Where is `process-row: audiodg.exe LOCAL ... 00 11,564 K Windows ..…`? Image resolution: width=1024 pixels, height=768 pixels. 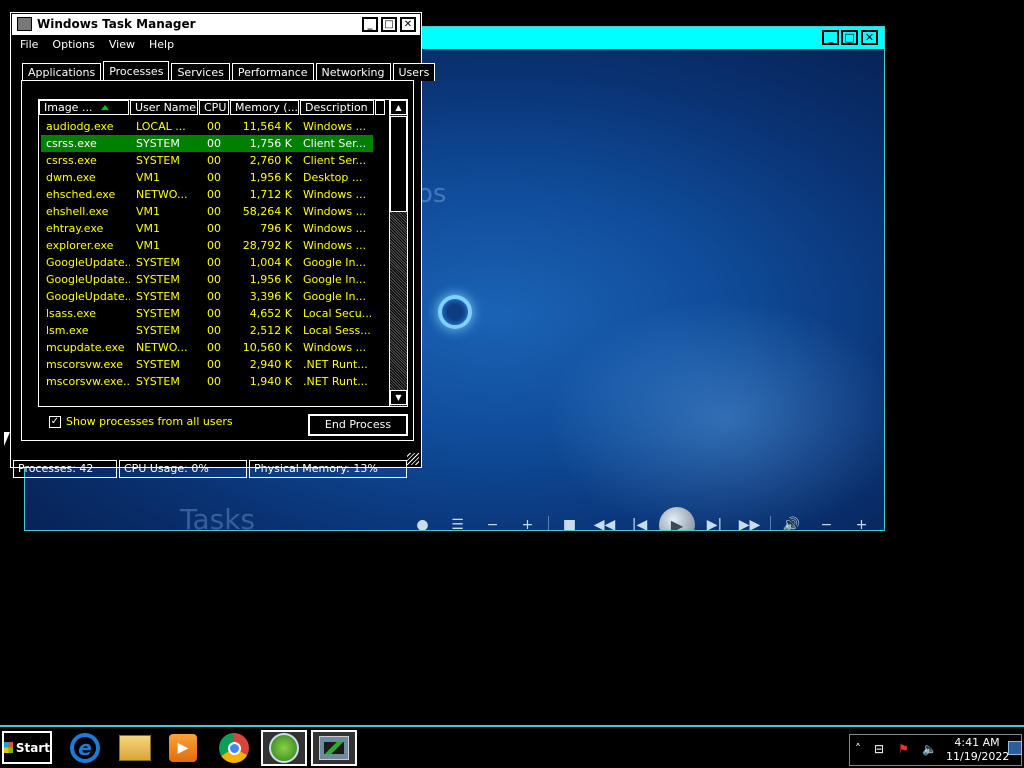
process-row: audiodg.exe LOCAL ... 00 11,564 K Windows ..… is located at coordinates (207, 126).